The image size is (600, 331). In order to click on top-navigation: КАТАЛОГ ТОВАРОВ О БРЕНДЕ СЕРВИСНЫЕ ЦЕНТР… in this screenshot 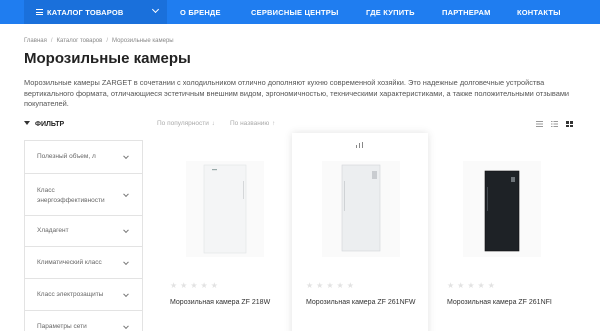, I will do `click(300, 12)`.